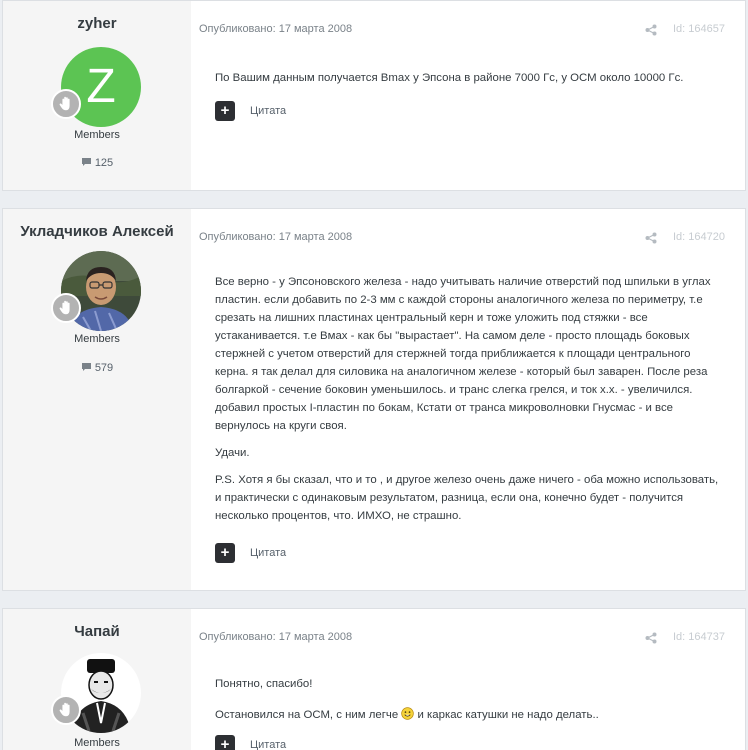  What do you see at coordinates (408, 716) in the screenshot?
I see `smiley-icon` at bounding box center [408, 716].